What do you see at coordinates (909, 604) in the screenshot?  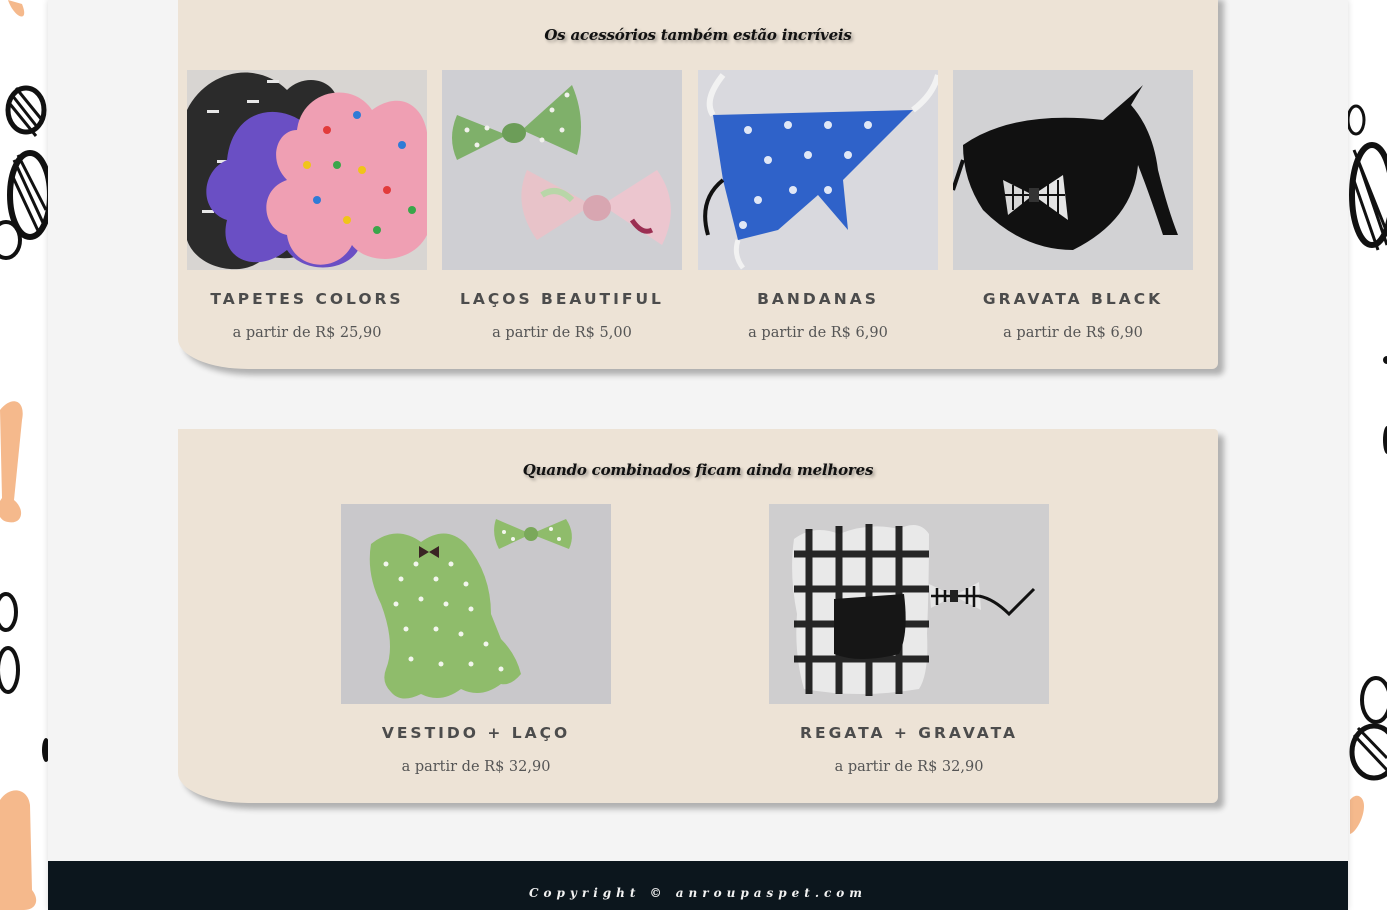 I see `plaid-shirt-with-bow-tie-photo` at bounding box center [909, 604].